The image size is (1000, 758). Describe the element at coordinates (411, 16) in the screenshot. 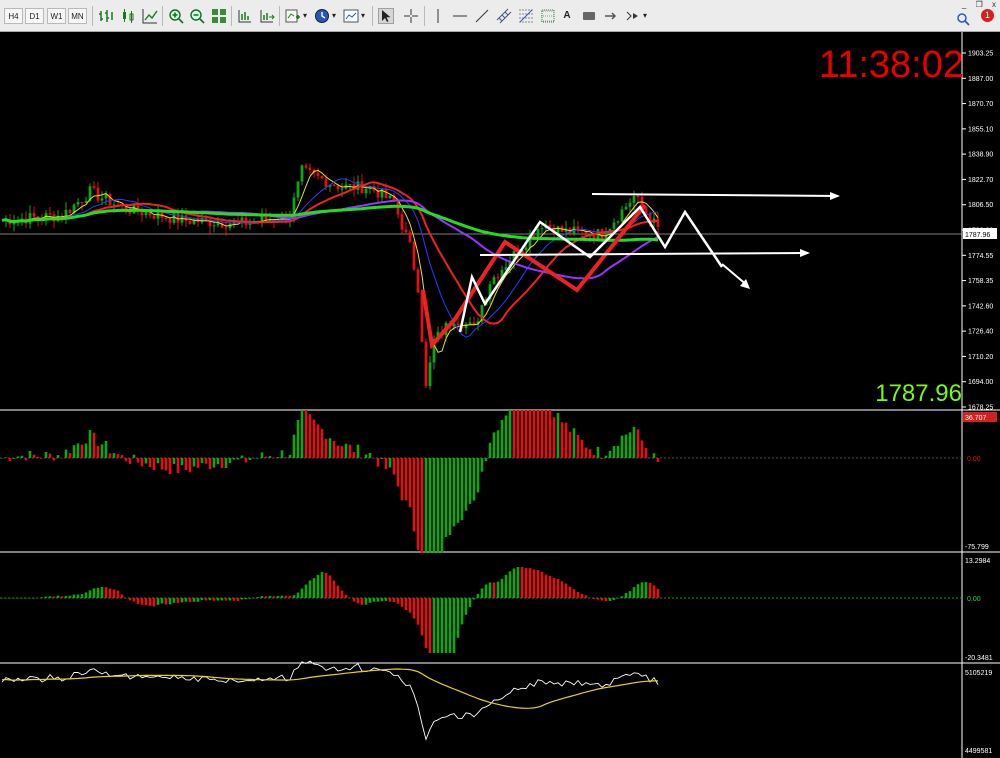

I see `crosshair-icon` at that location.